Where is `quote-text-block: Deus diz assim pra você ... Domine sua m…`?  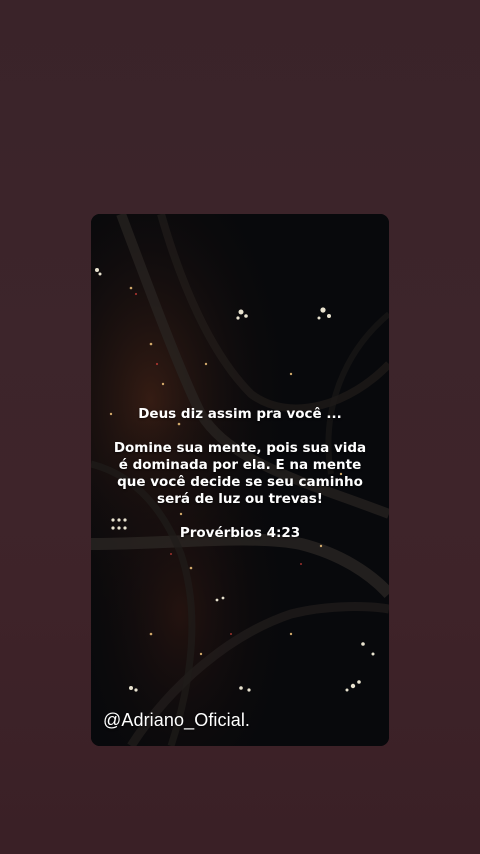
quote-text-block: Deus diz assim pra você ... Domine sua m… is located at coordinates (240, 474).